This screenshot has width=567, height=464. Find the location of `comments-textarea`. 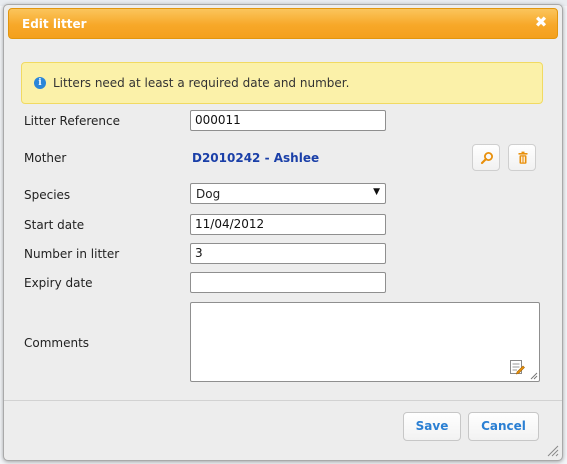

comments-textarea is located at coordinates (365, 342).